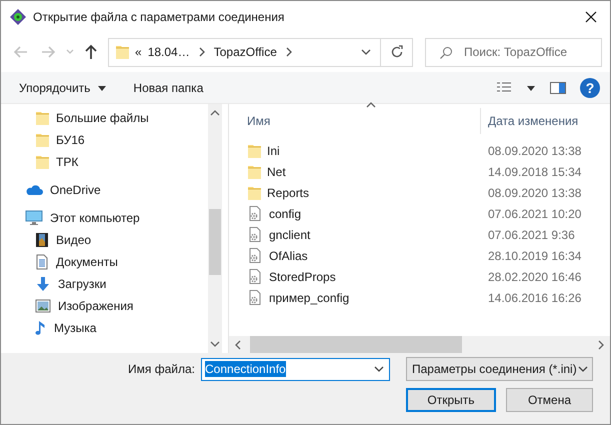 Image resolution: width=611 pixels, height=425 pixels. What do you see at coordinates (549, 400) in the screenshot?
I see `cancel-button: Отмена` at bounding box center [549, 400].